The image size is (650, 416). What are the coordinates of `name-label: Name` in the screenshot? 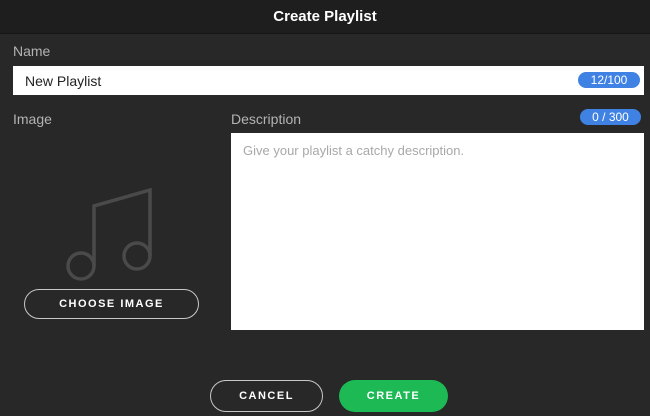 It's located at (32, 51).